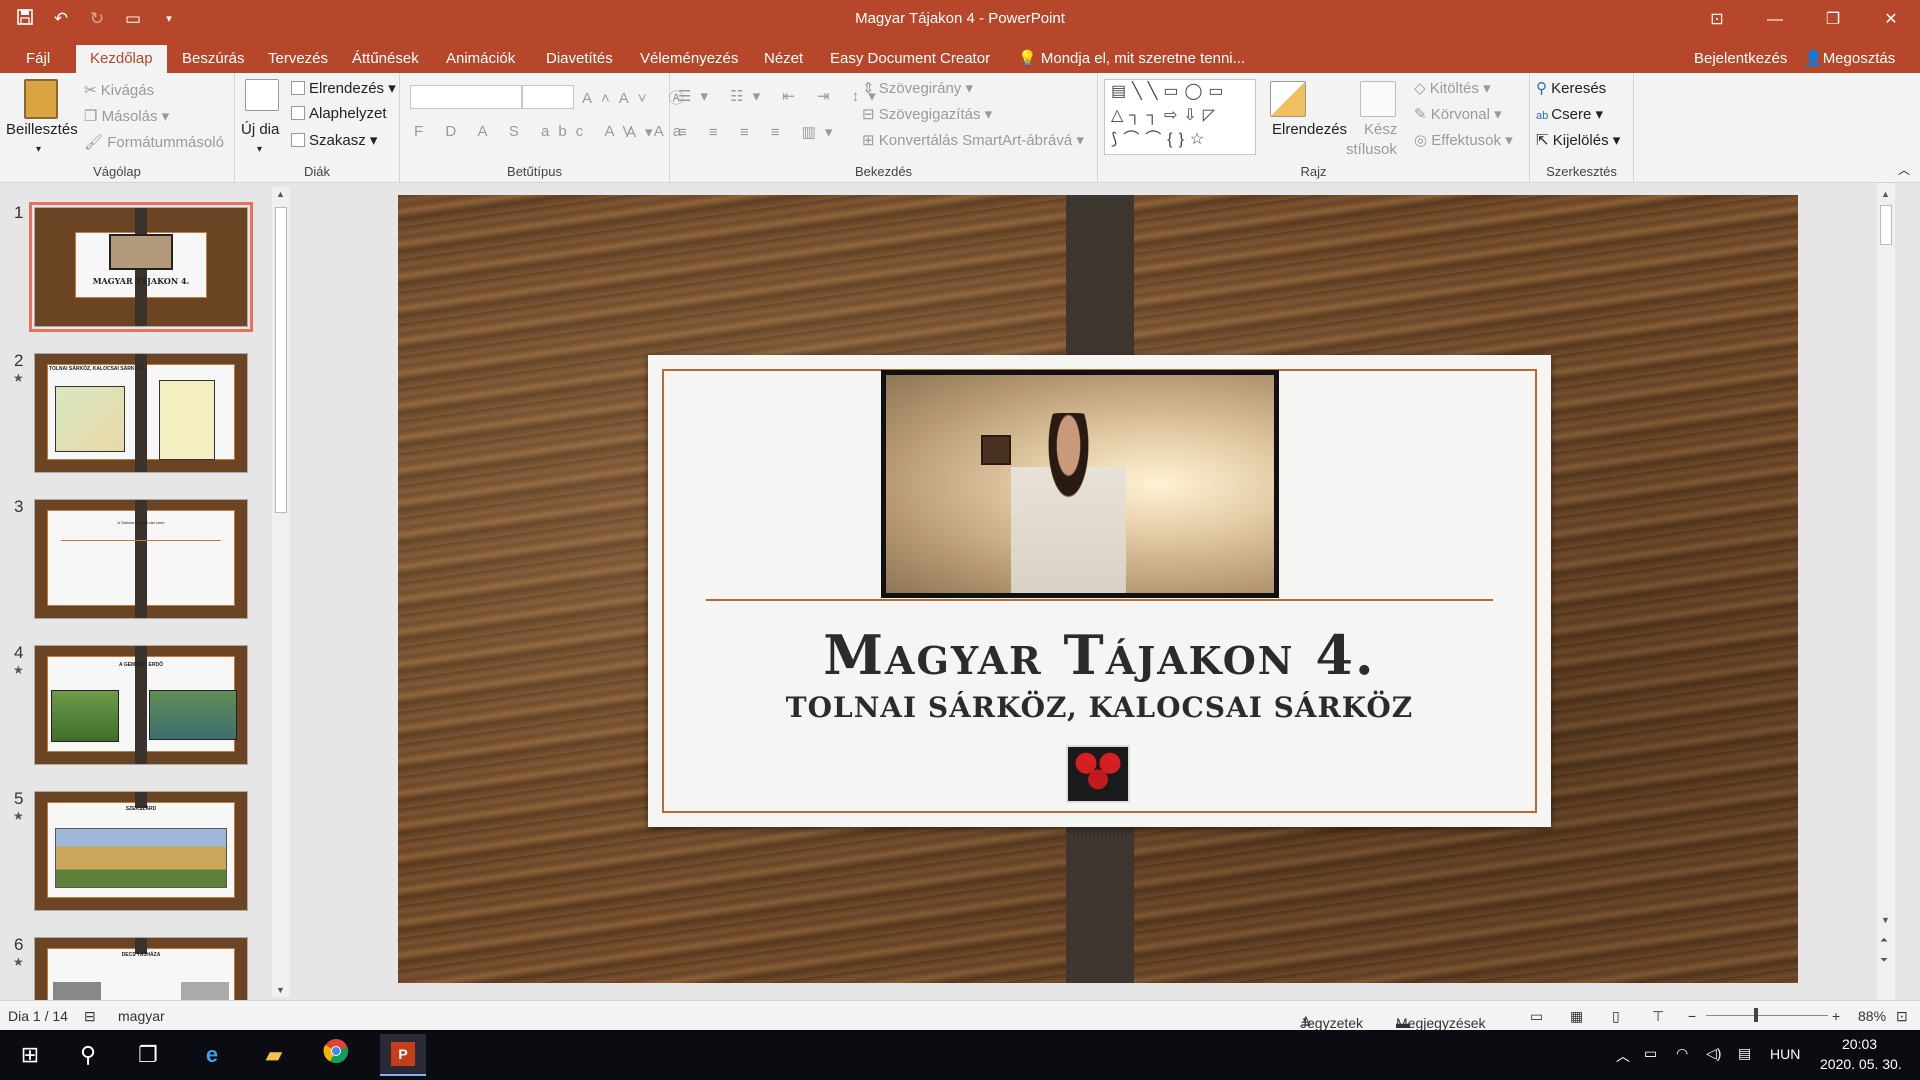 Image resolution: width=1920 pixels, height=1080 pixels. I want to click on chrome-icon, so click(336, 1055).